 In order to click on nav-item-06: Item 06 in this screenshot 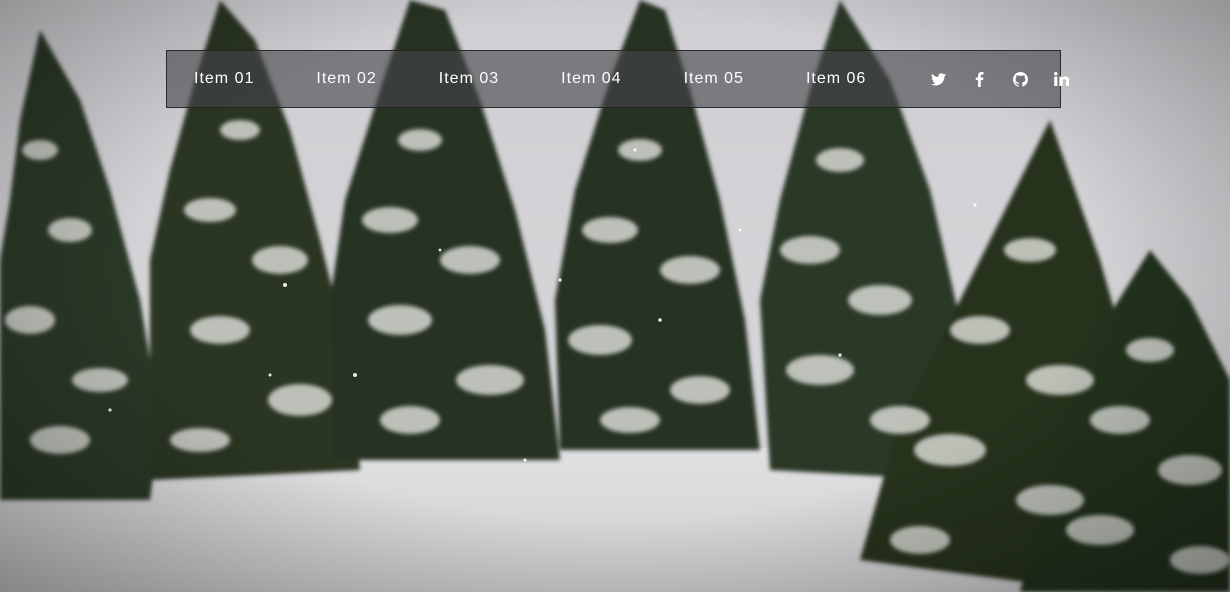, I will do `click(867, 79)`.